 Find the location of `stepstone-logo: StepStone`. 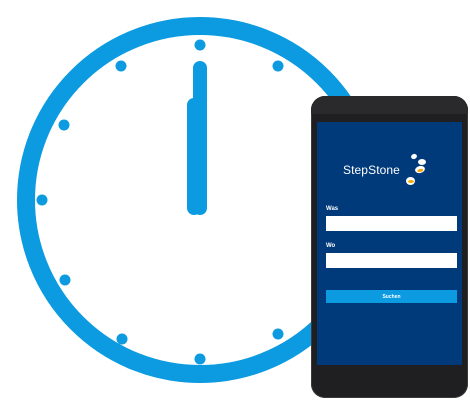

stepstone-logo: StepStone is located at coordinates (393, 175).